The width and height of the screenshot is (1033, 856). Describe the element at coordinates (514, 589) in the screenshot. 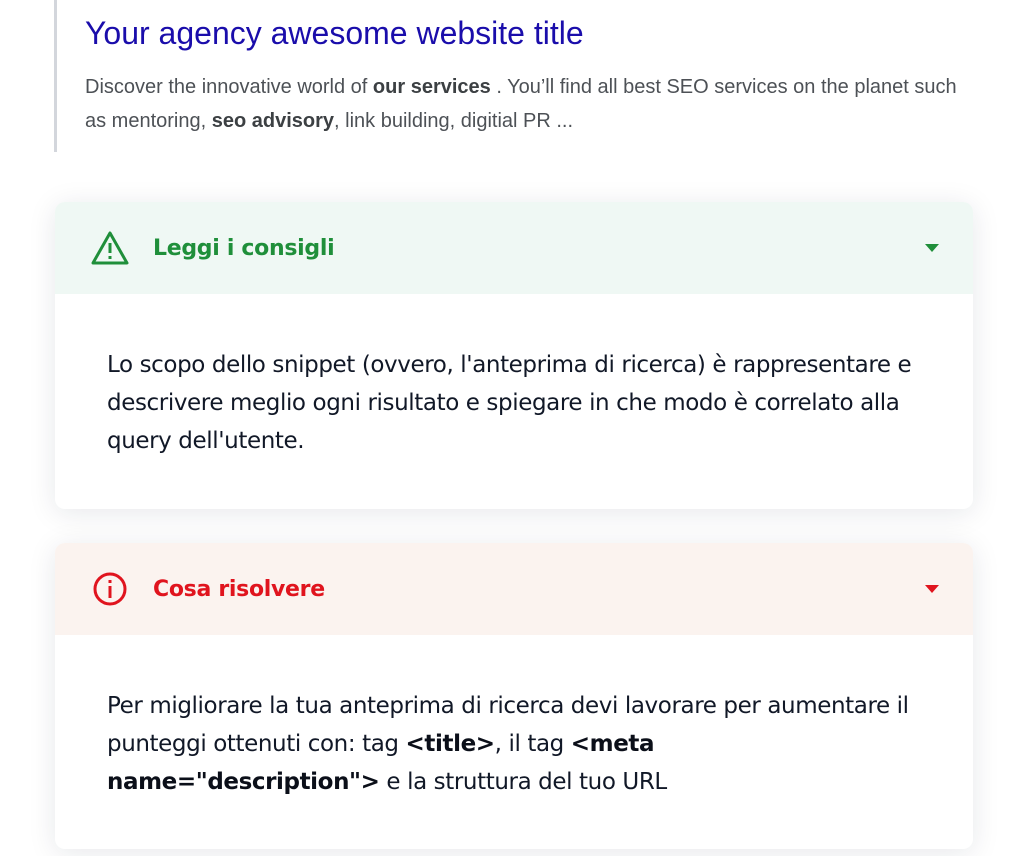

I see `fix-card-header: Cosa risolvere` at that location.